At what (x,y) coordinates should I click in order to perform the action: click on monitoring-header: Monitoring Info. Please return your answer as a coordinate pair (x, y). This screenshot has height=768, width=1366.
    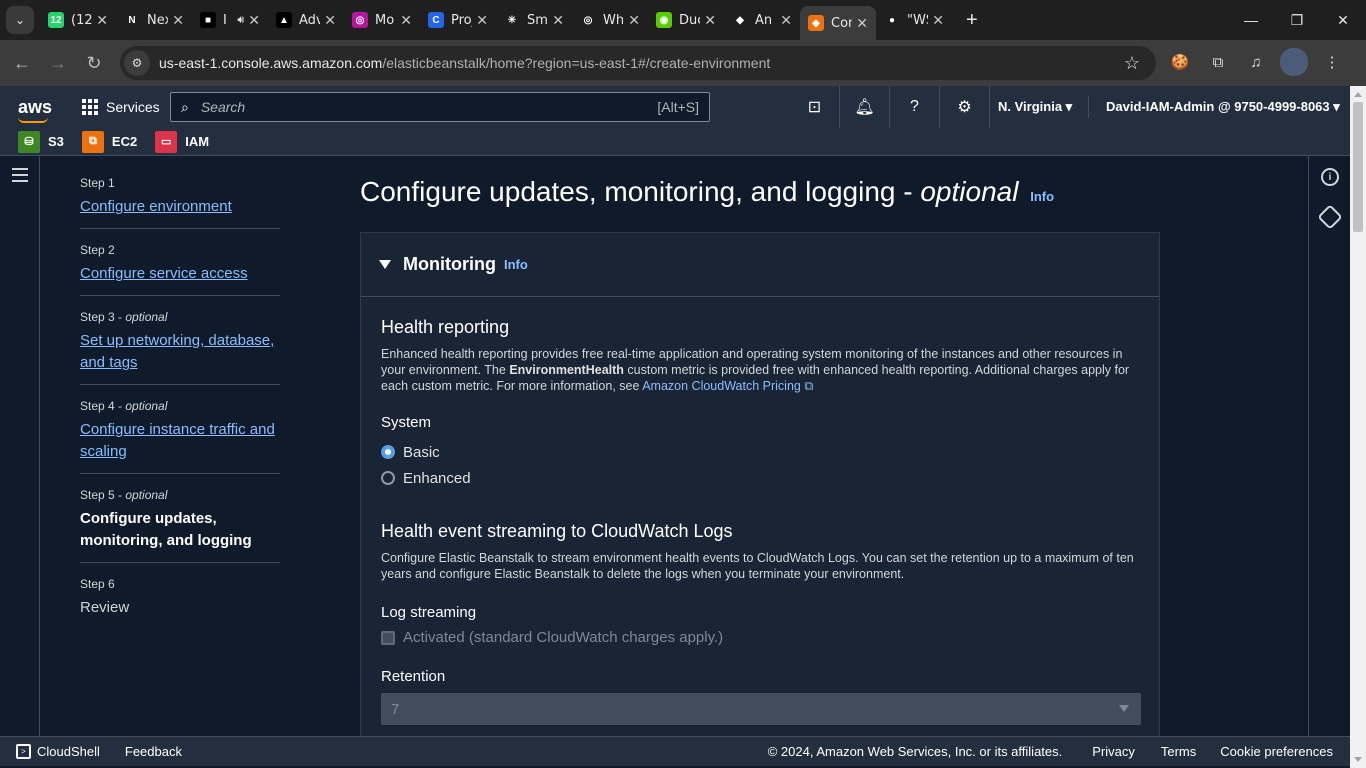
    Looking at the image, I should click on (760, 265).